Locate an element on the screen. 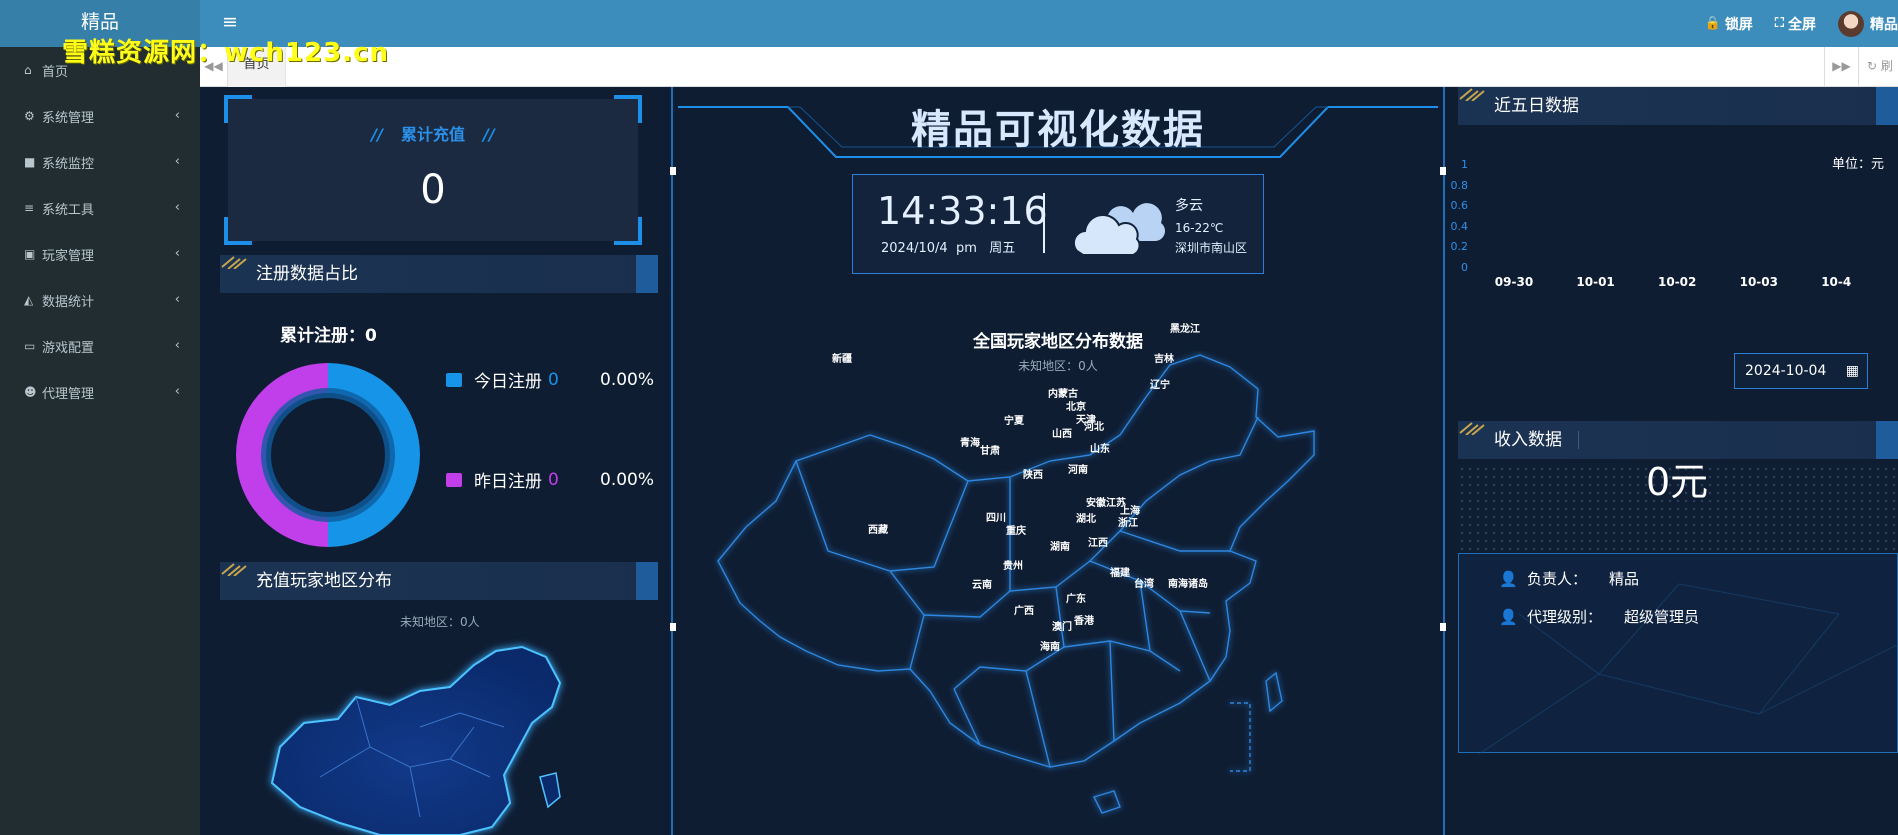 This screenshot has width=1898, height=835. map-title: 全国玩家地区分布数据 is located at coordinates (1058, 342).